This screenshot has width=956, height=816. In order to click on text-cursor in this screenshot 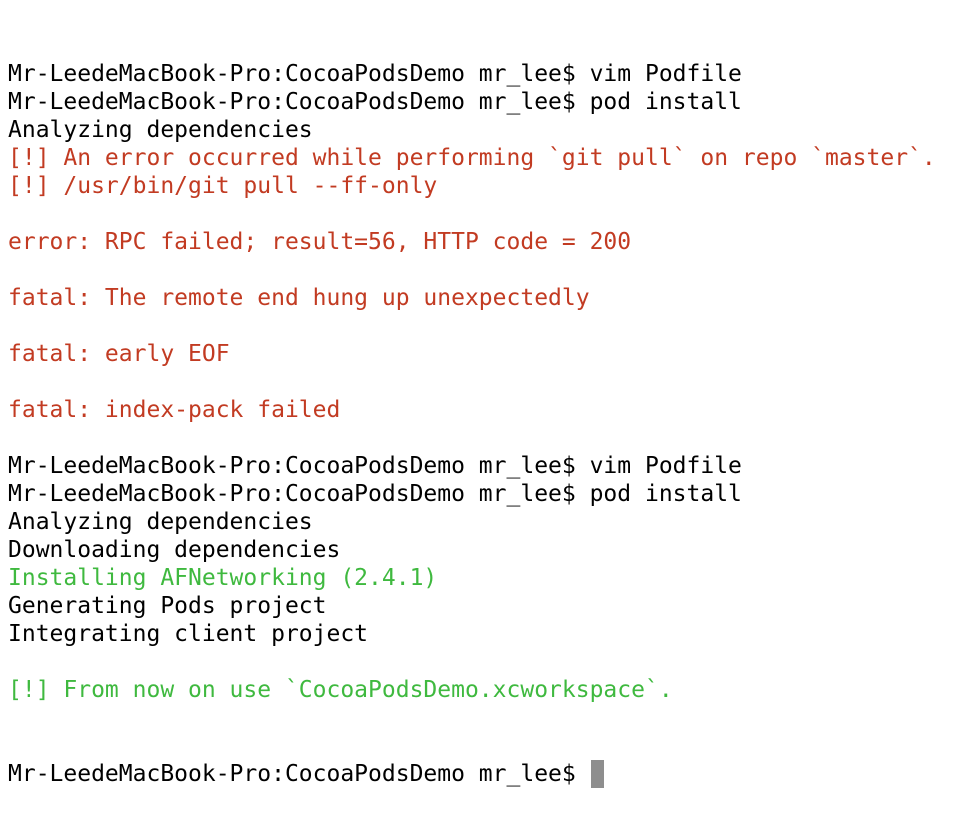, I will do `click(597, 774)`.